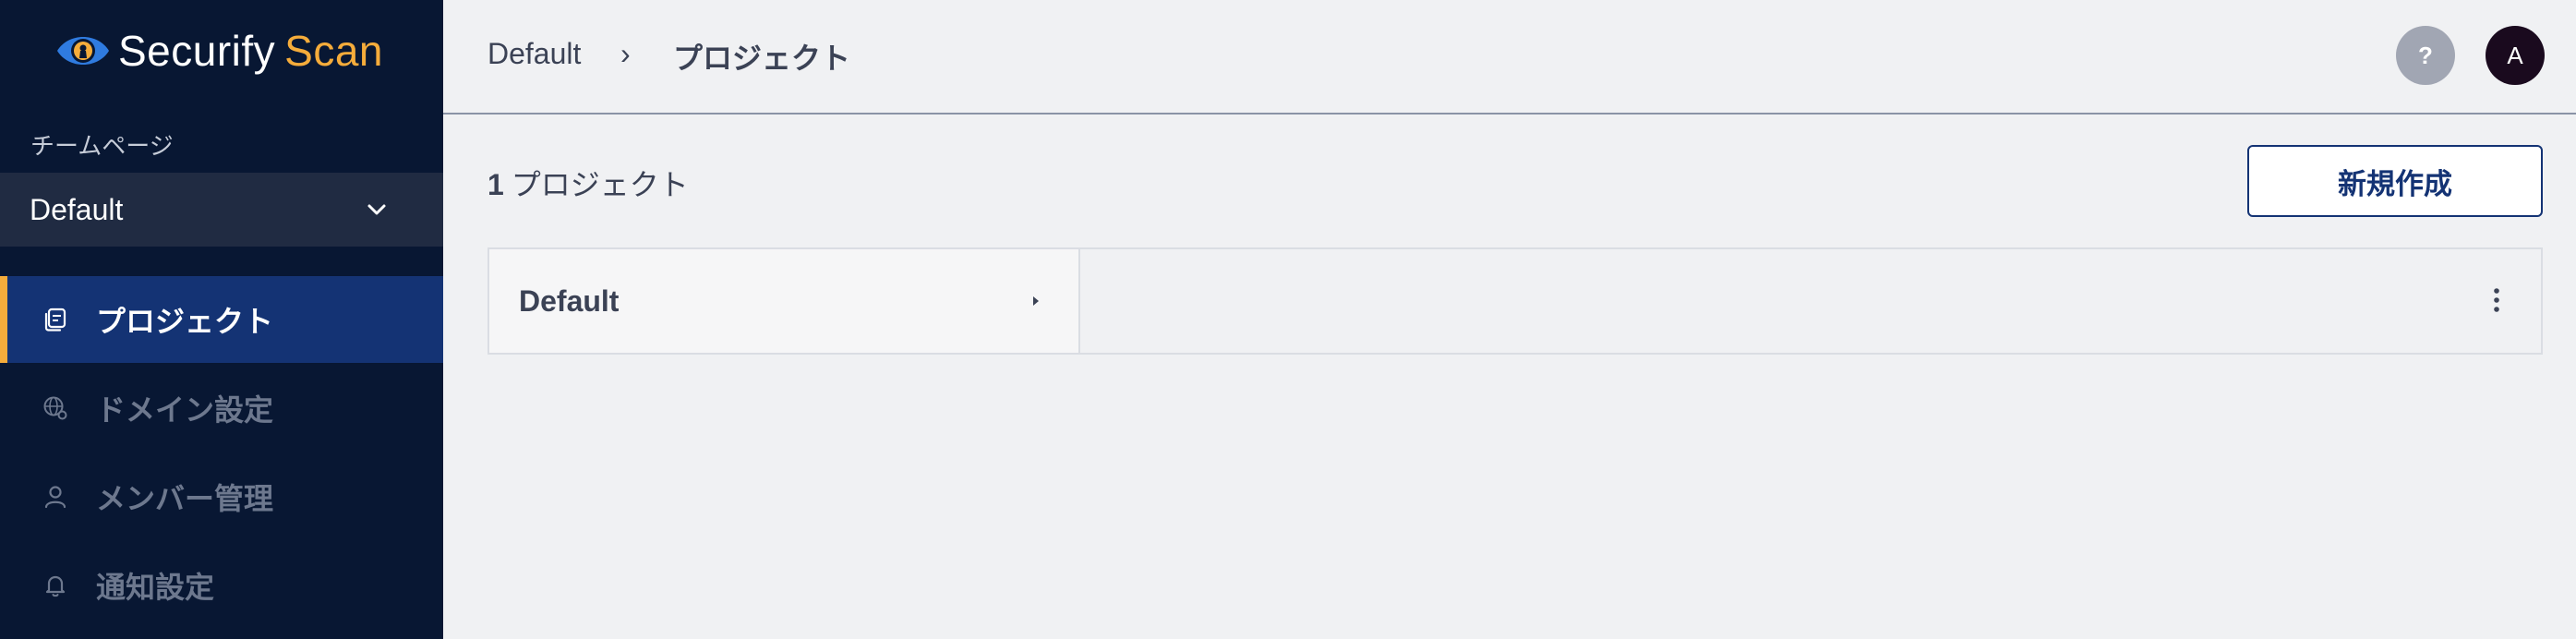 The image size is (2576, 639). Describe the element at coordinates (77, 209) in the screenshot. I see `team-select-value: Default` at that location.